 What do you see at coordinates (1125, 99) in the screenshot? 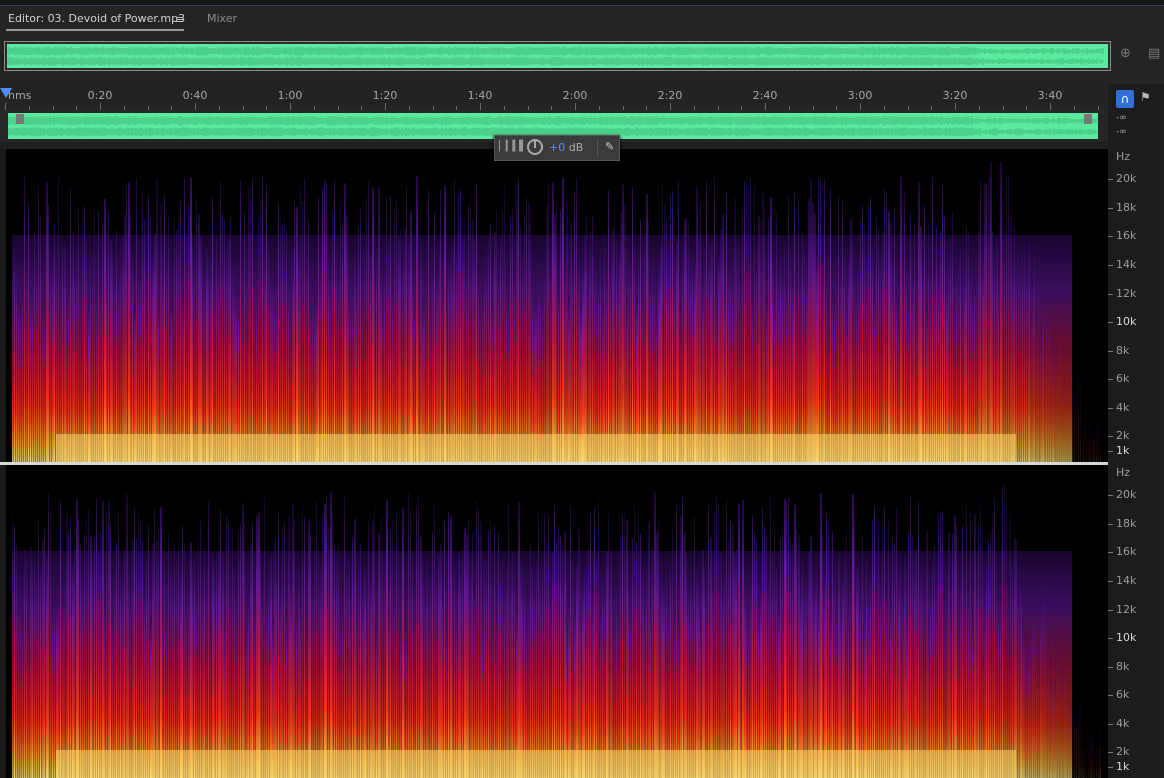
I see `snap-magnet-icon: ∩` at bounding box center [1125, 99].